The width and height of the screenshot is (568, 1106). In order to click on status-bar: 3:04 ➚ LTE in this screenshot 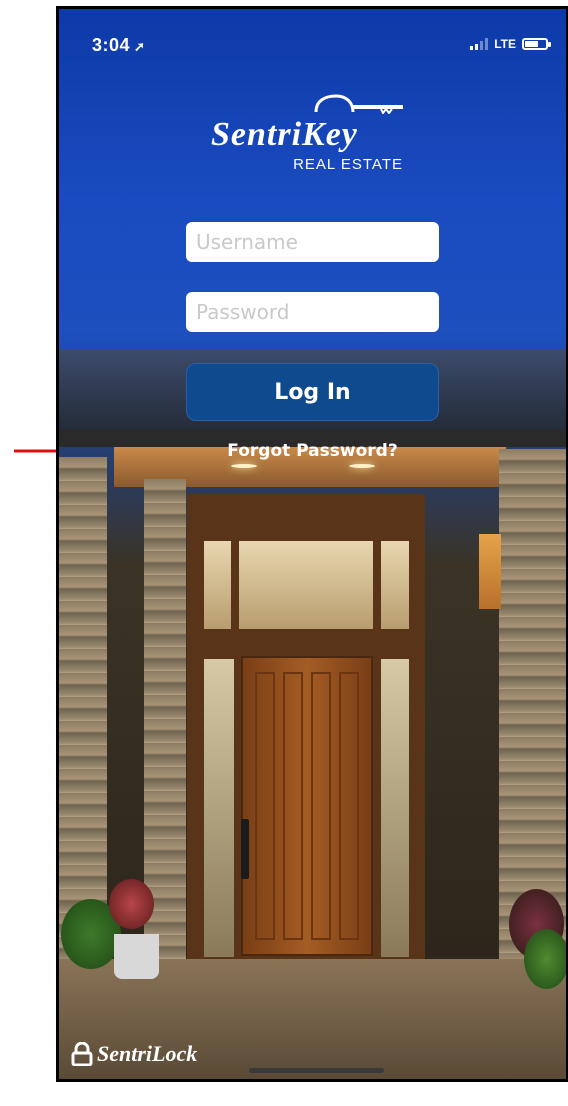, I will do `click(312, 40)`.